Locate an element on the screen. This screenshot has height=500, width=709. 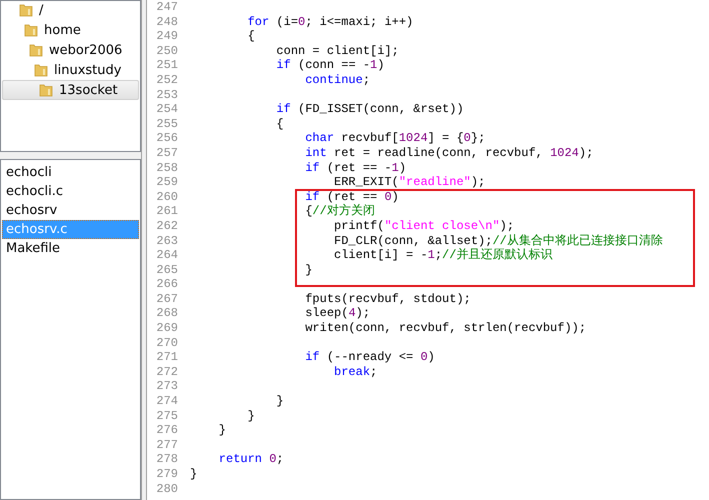
line-number: 265 is located at coordinates (166, 270).